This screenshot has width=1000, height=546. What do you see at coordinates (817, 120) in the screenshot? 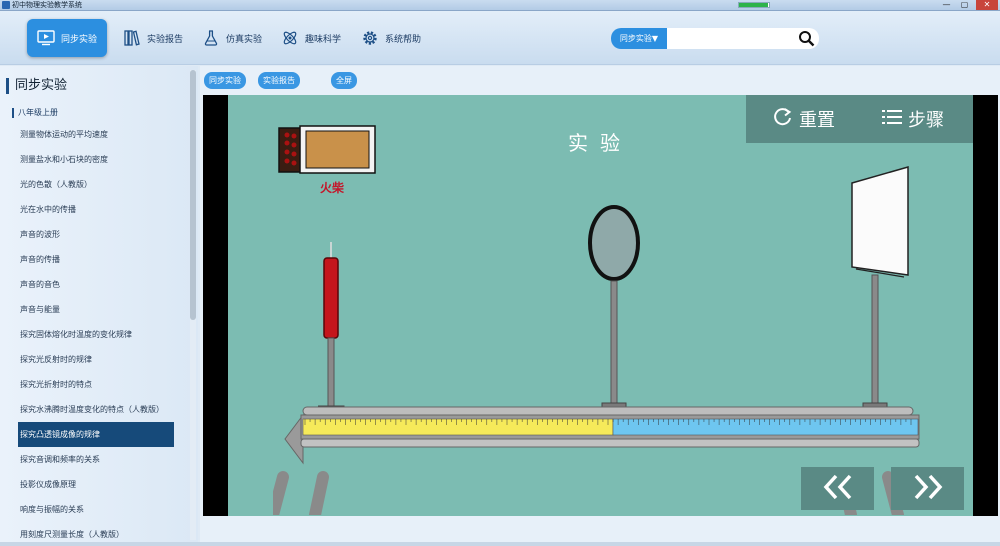
I see `reset-label: 重置` at bounding box center [817, 120].